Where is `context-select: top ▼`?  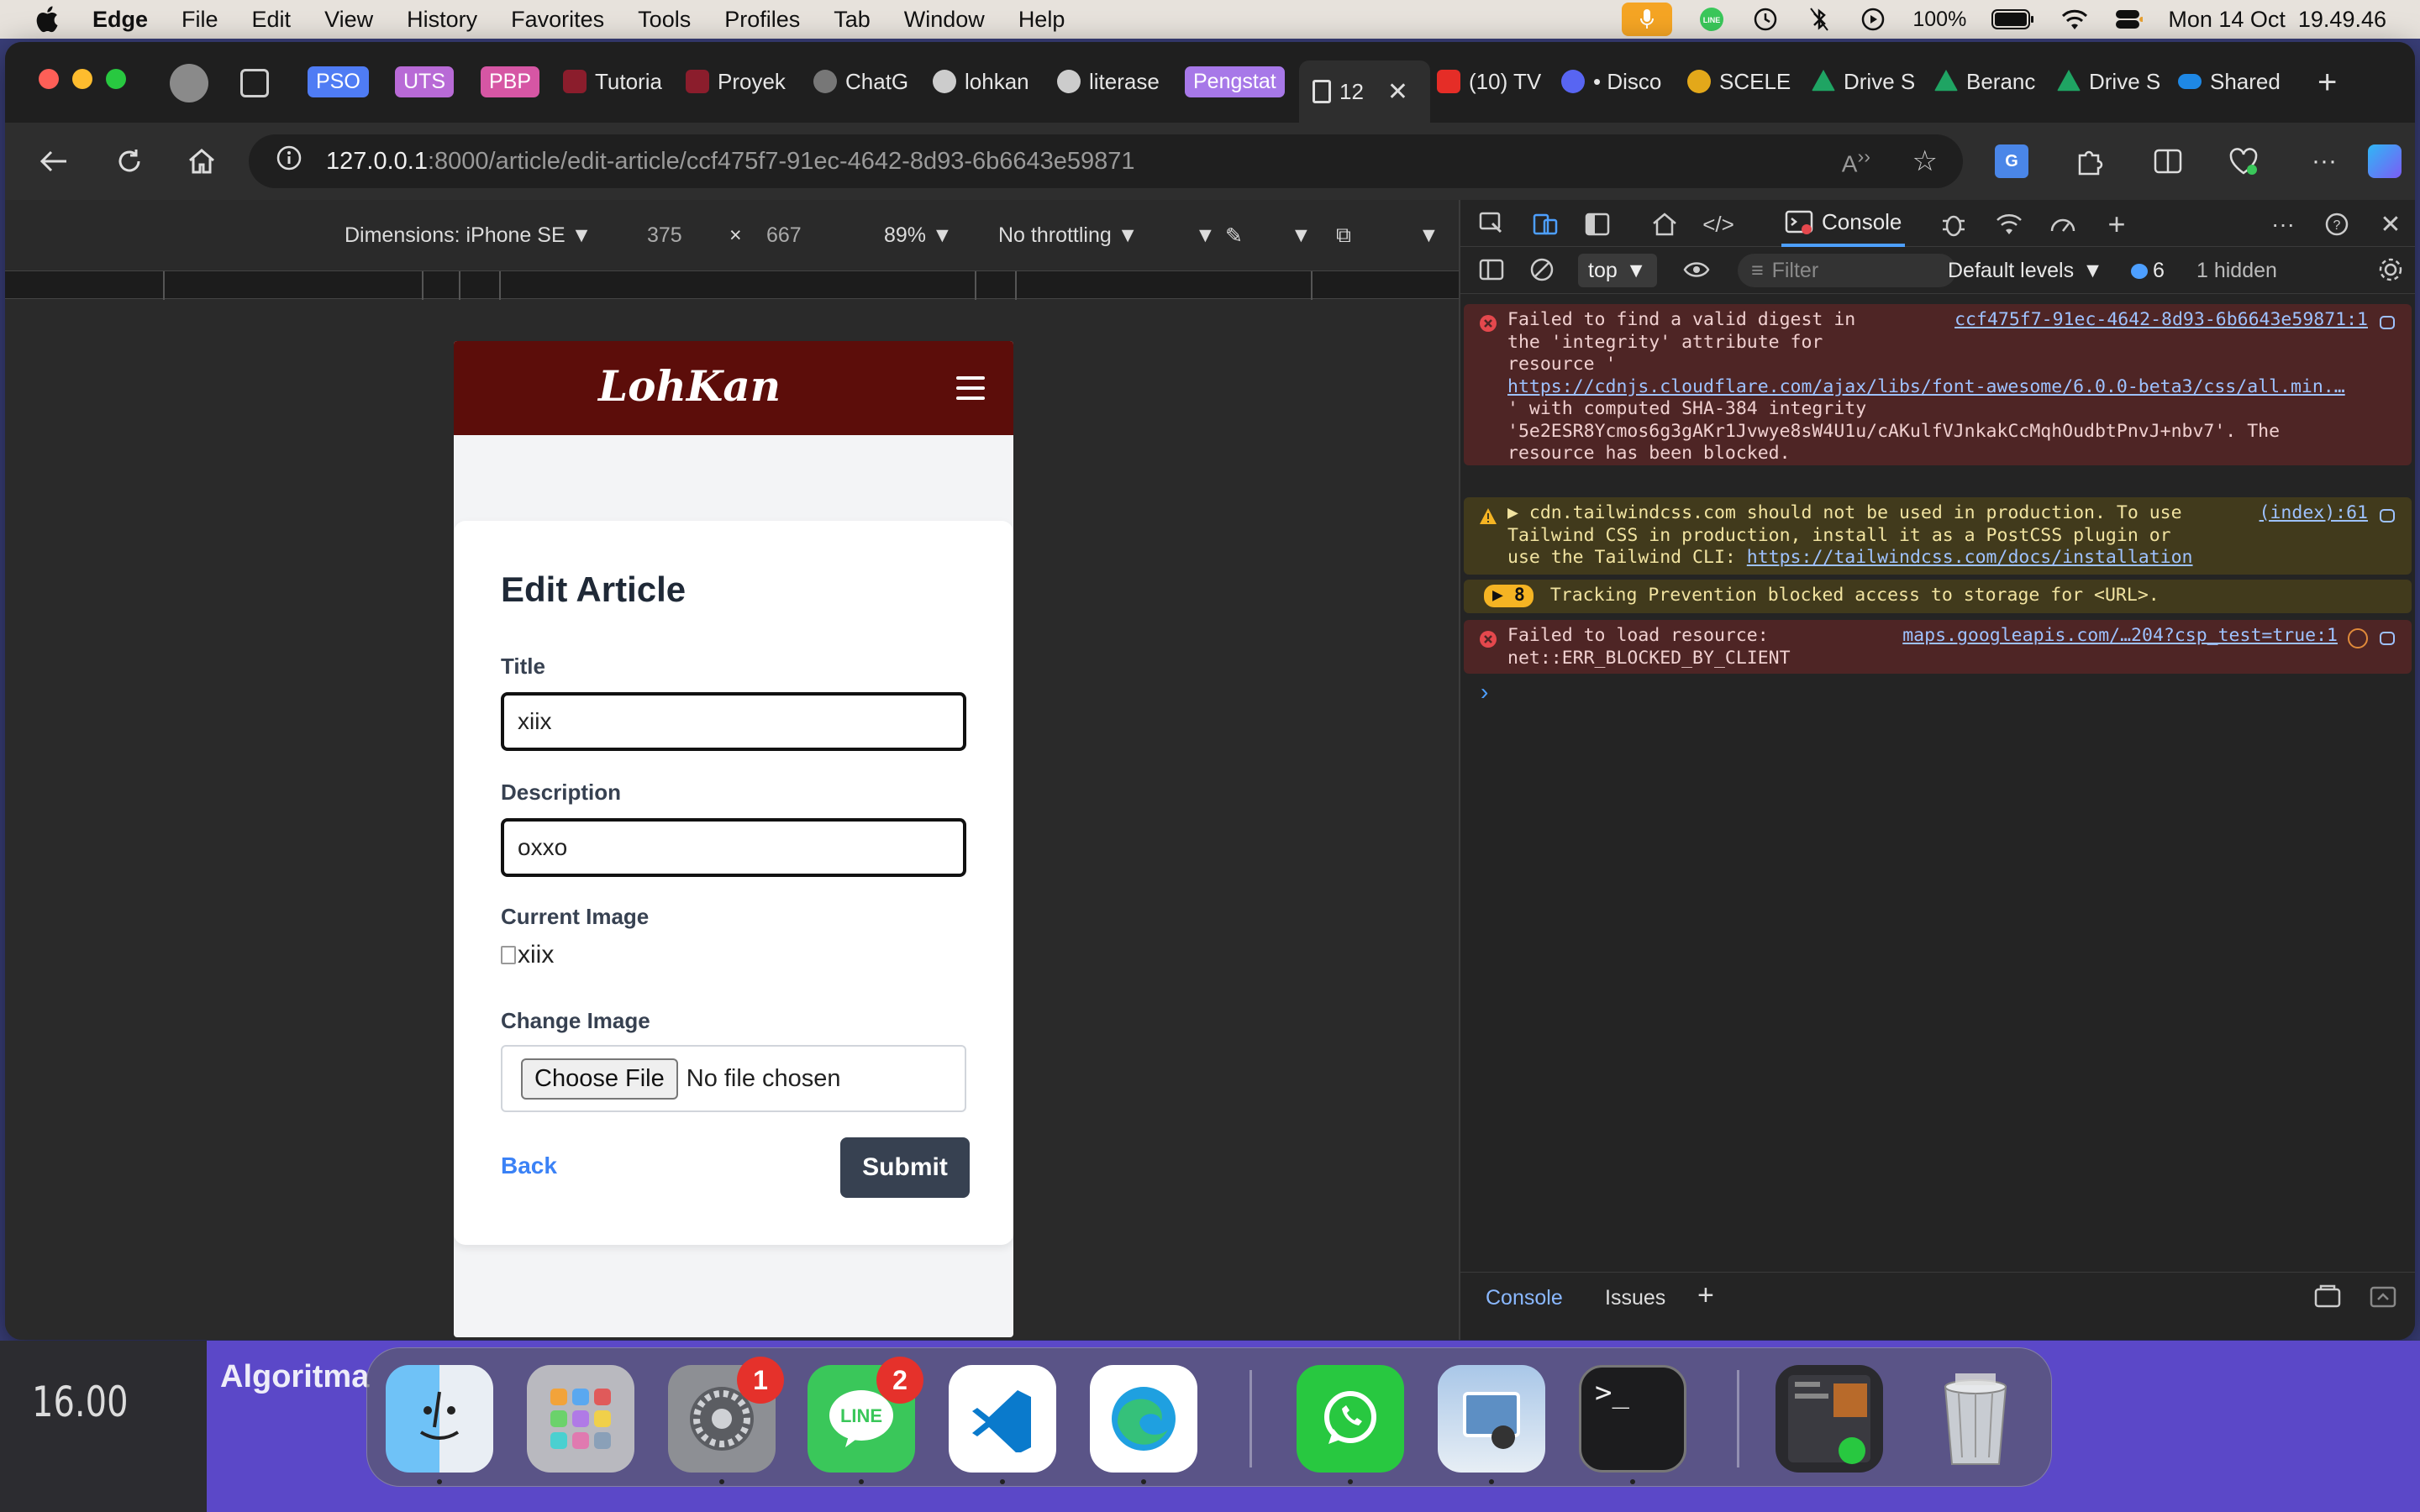 context-select: top ▼ is located at coordinates (1618, 270).